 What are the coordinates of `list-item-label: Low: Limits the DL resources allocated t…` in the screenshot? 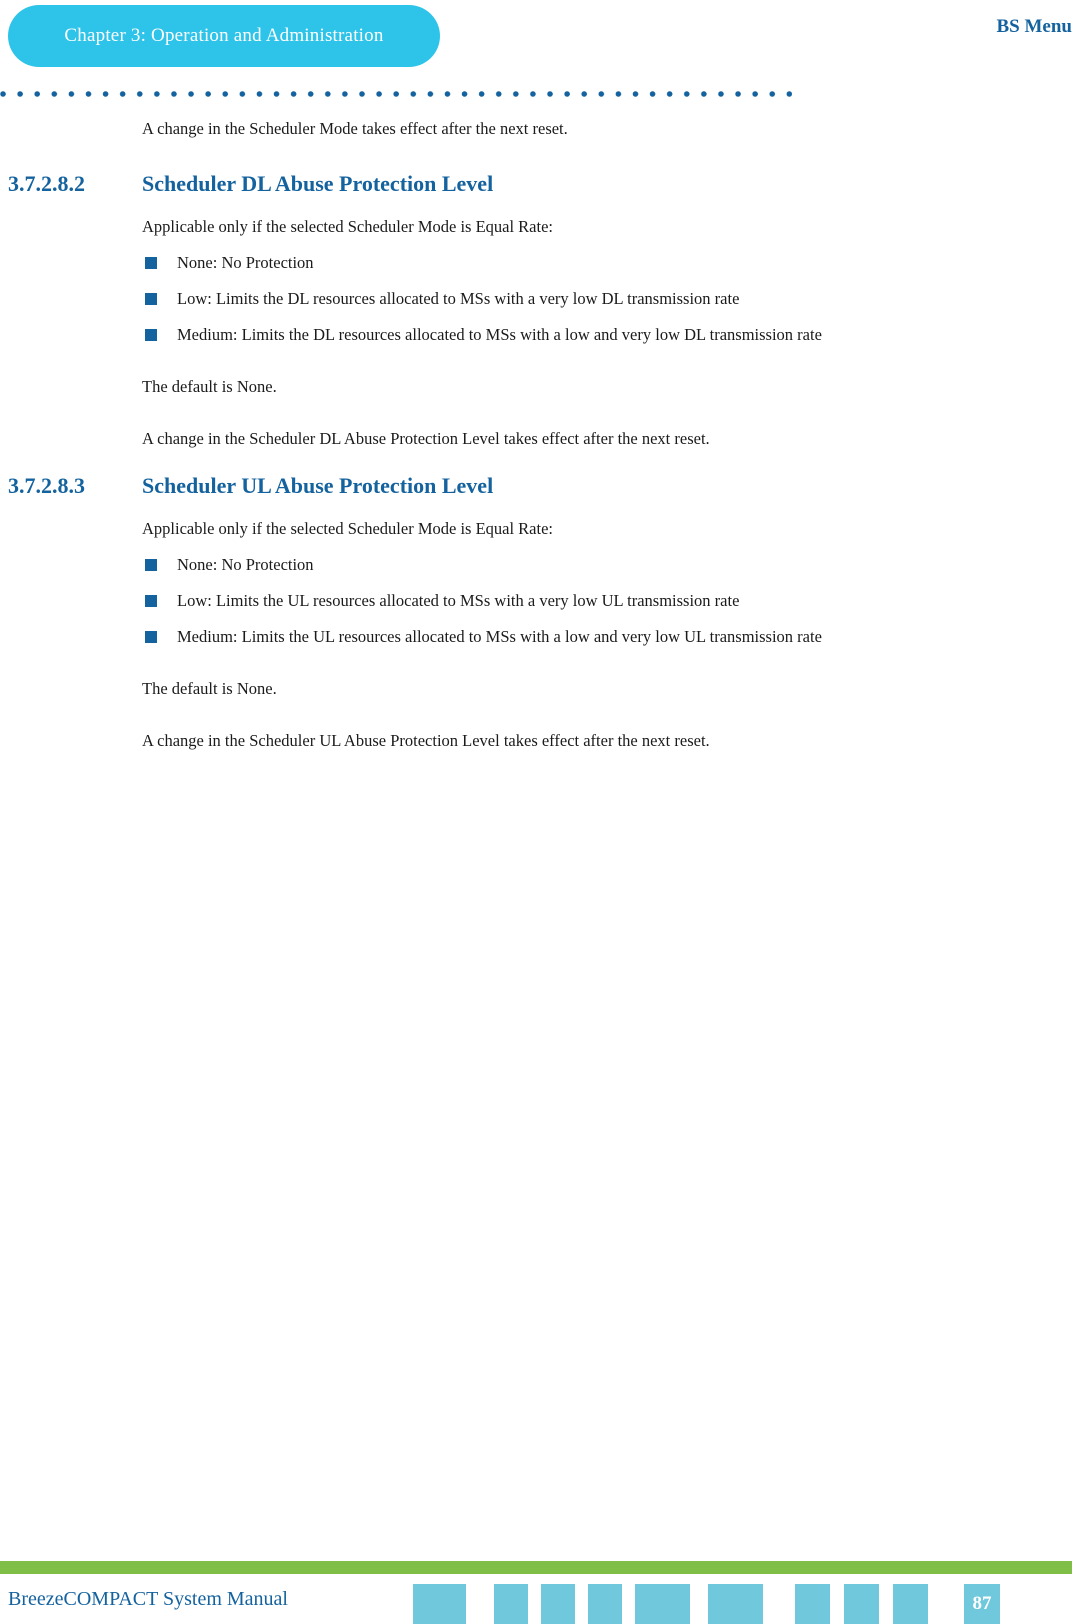 It's located at (458, 298).